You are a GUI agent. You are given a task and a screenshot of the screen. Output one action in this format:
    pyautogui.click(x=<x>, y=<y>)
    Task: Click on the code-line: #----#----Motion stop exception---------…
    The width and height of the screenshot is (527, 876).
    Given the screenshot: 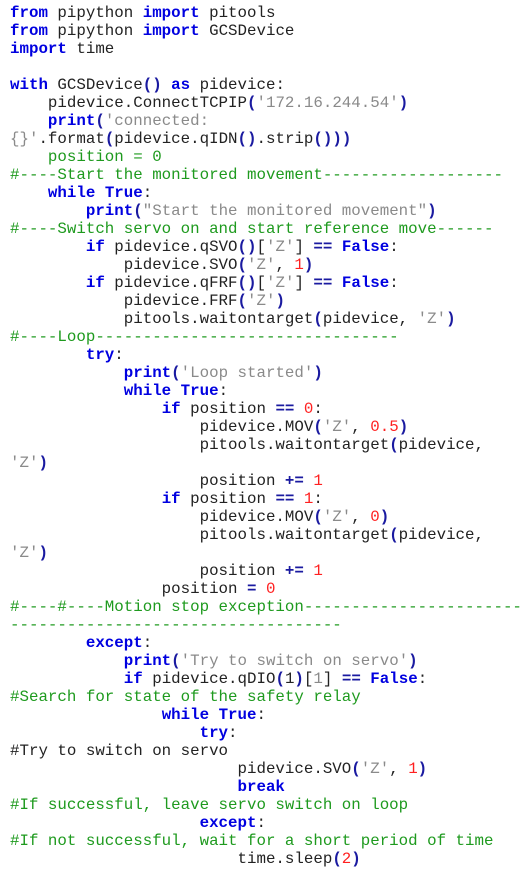 What is the action you would take?
    pyautogui.click(x=266, y=607)
    